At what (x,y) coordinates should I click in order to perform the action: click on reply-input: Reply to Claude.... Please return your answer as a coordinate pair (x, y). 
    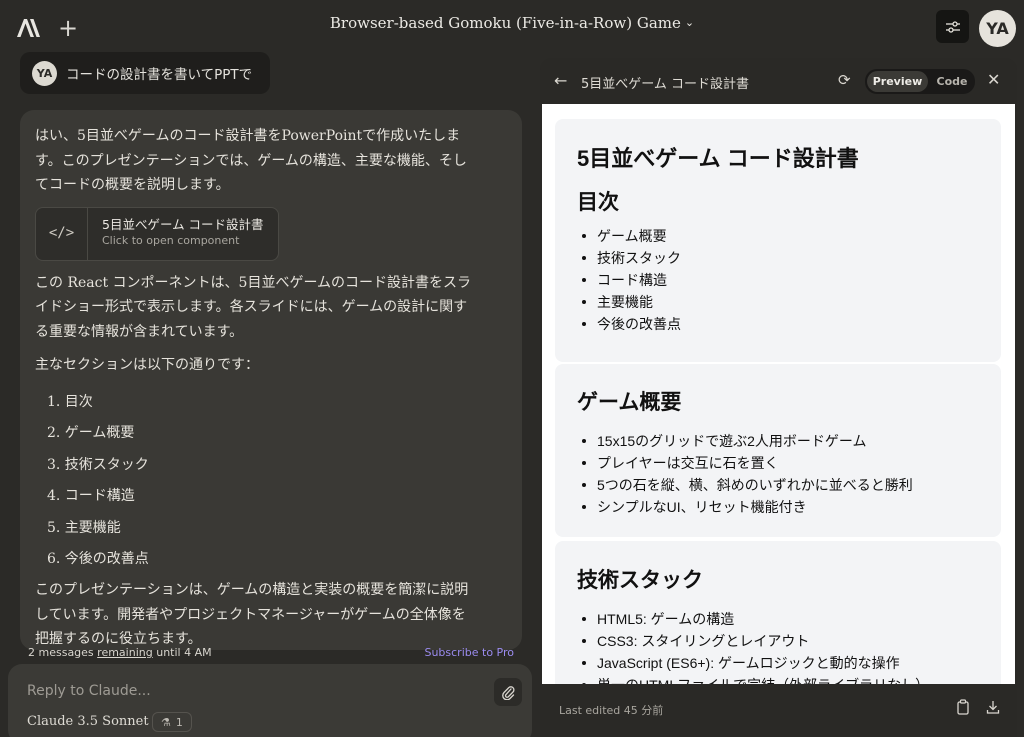
    Looking at the image, I should click on (89, 691).